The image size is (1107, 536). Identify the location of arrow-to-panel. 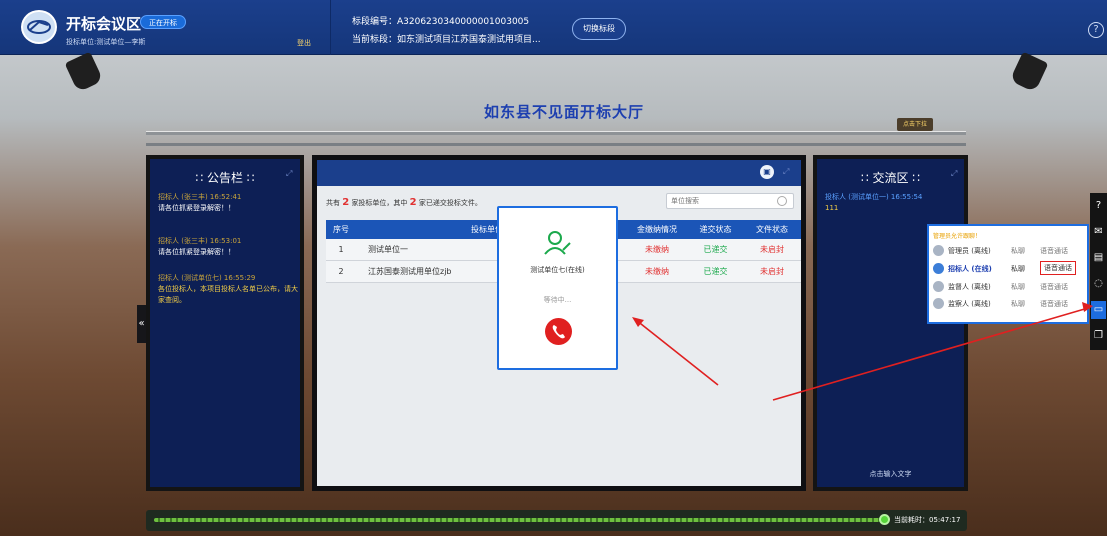
(930, 354).